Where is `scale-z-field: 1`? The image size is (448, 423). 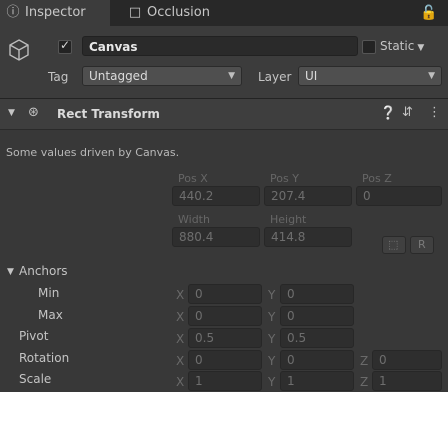
scale-z-field: 1 is located at coordinates (407, 381).